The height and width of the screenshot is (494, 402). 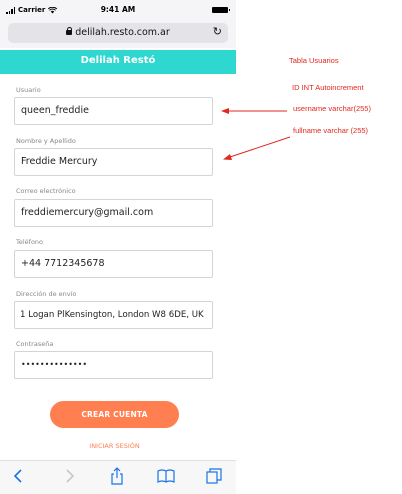 I want to click on fullname-arrow, so click(x=257, y=148).